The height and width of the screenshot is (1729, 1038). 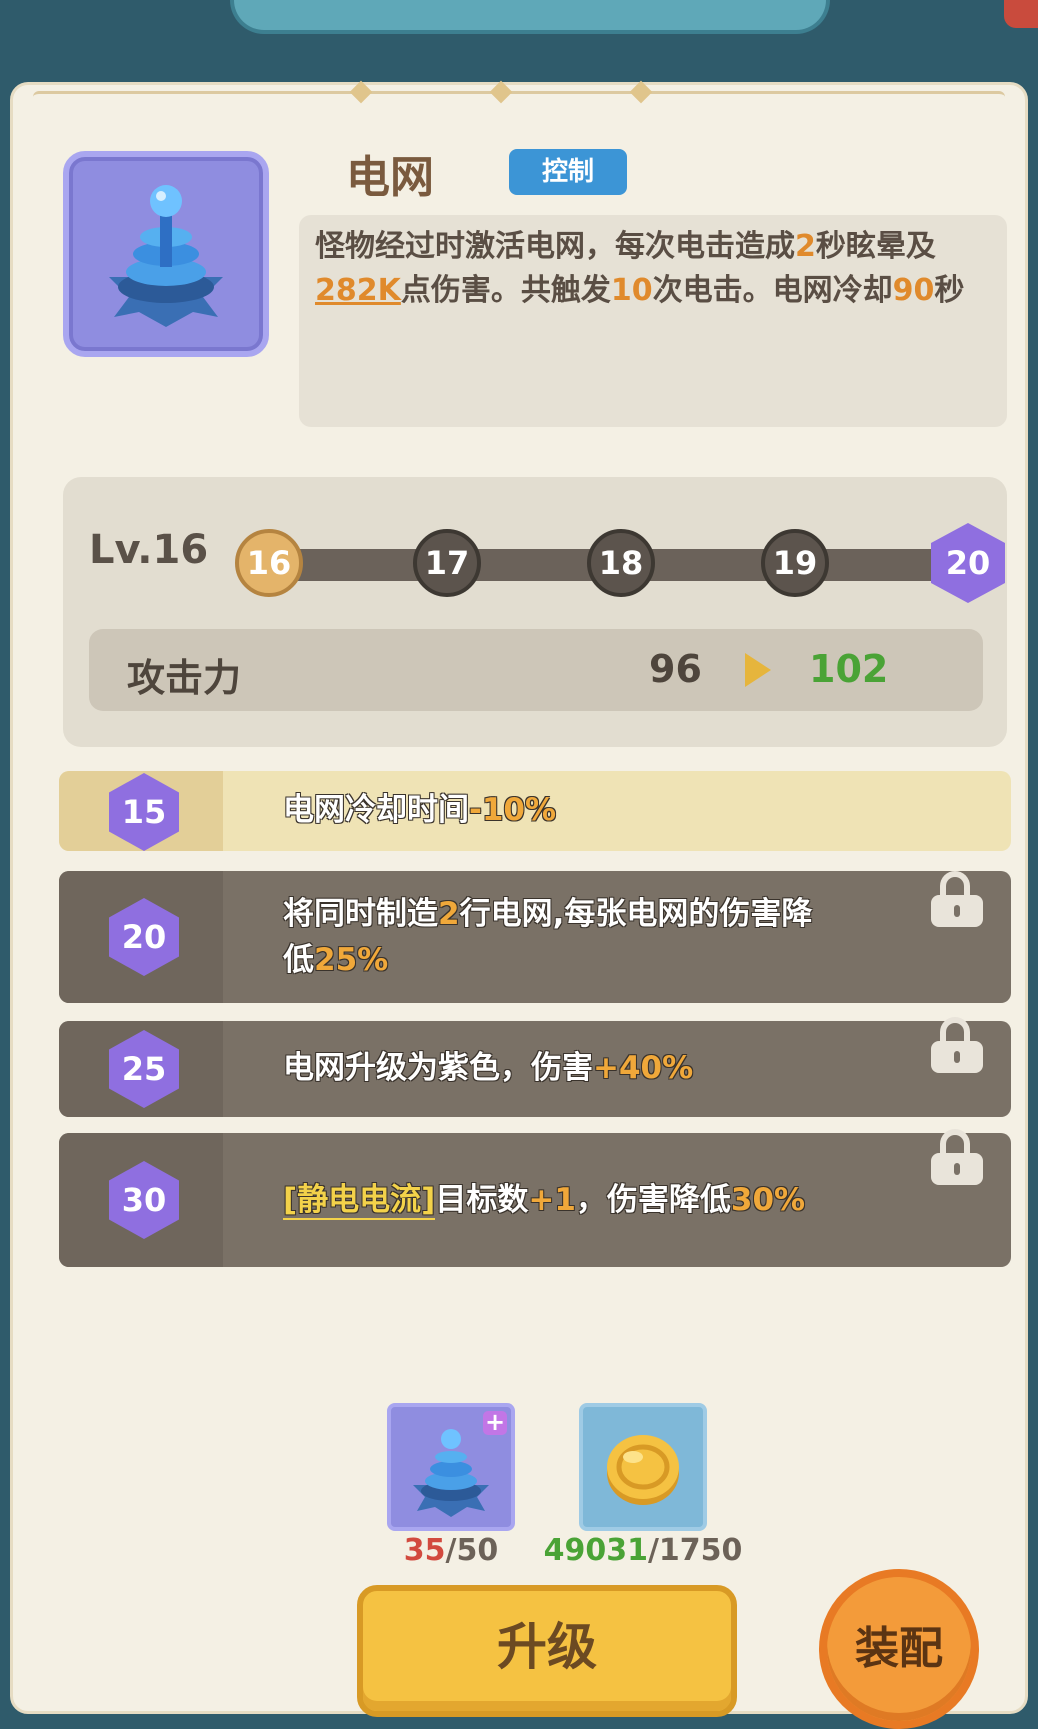 What do you see at coordinates (358, 290) in the screenshot?
I see `desc-damage-value: 282K` at bounding box center [358, 290].